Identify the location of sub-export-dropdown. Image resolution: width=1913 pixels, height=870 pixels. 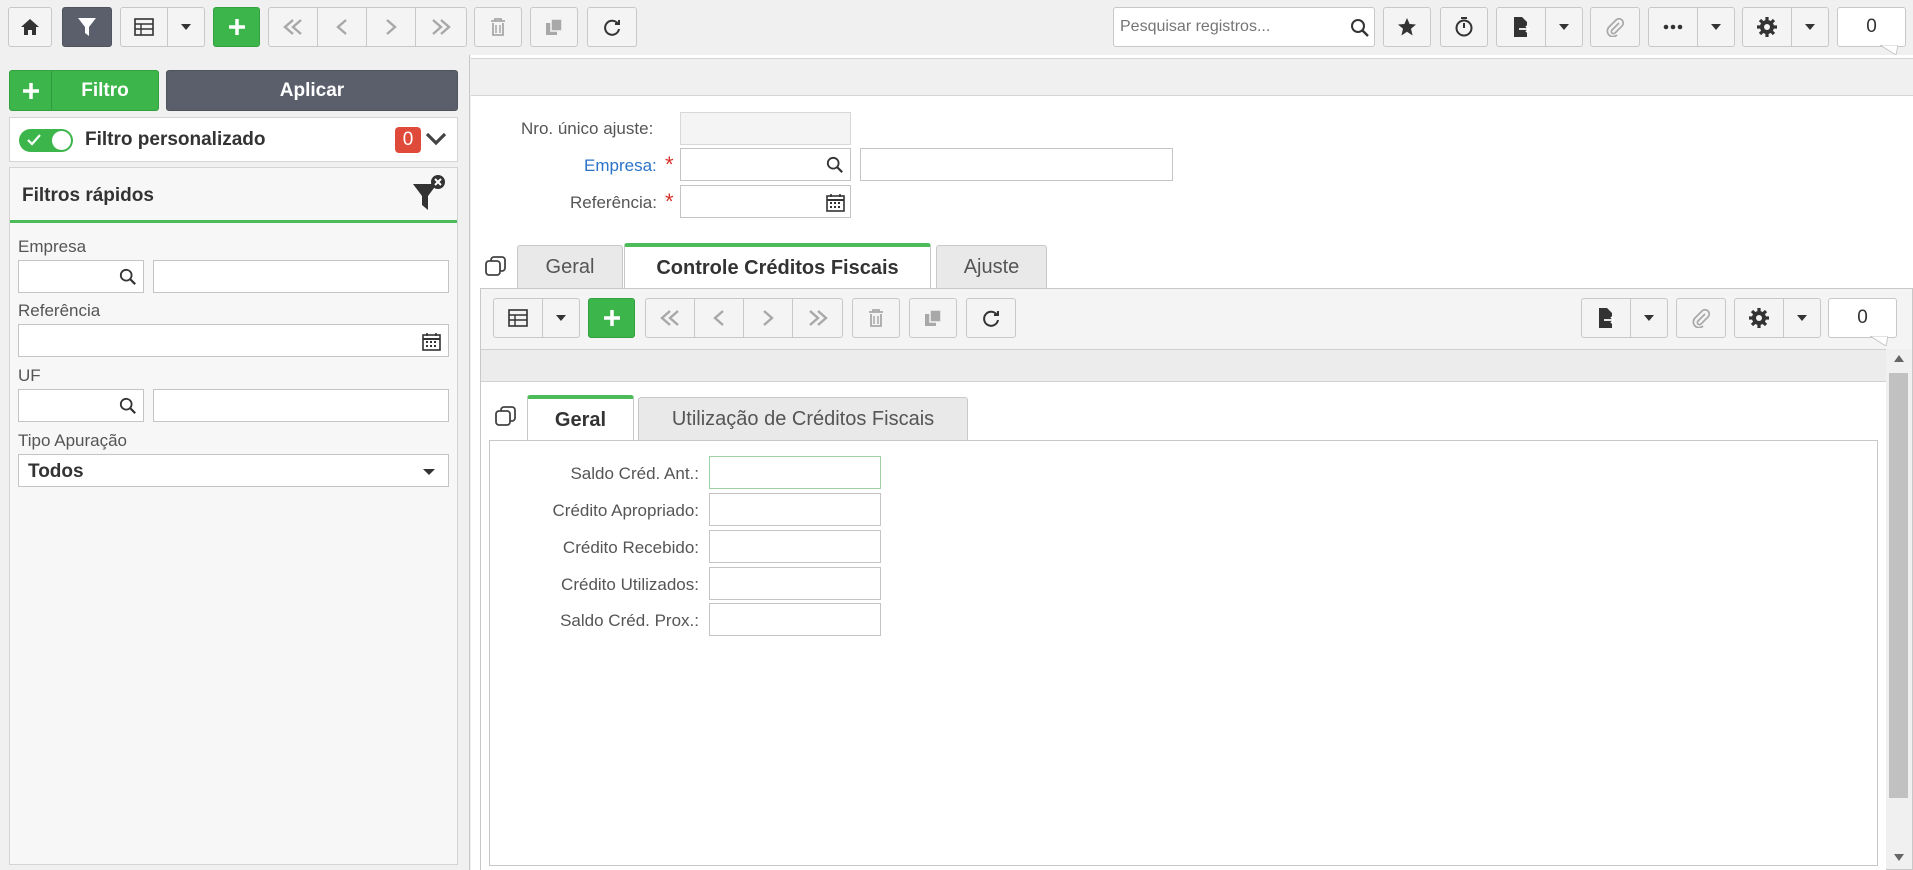
(1649, 318).